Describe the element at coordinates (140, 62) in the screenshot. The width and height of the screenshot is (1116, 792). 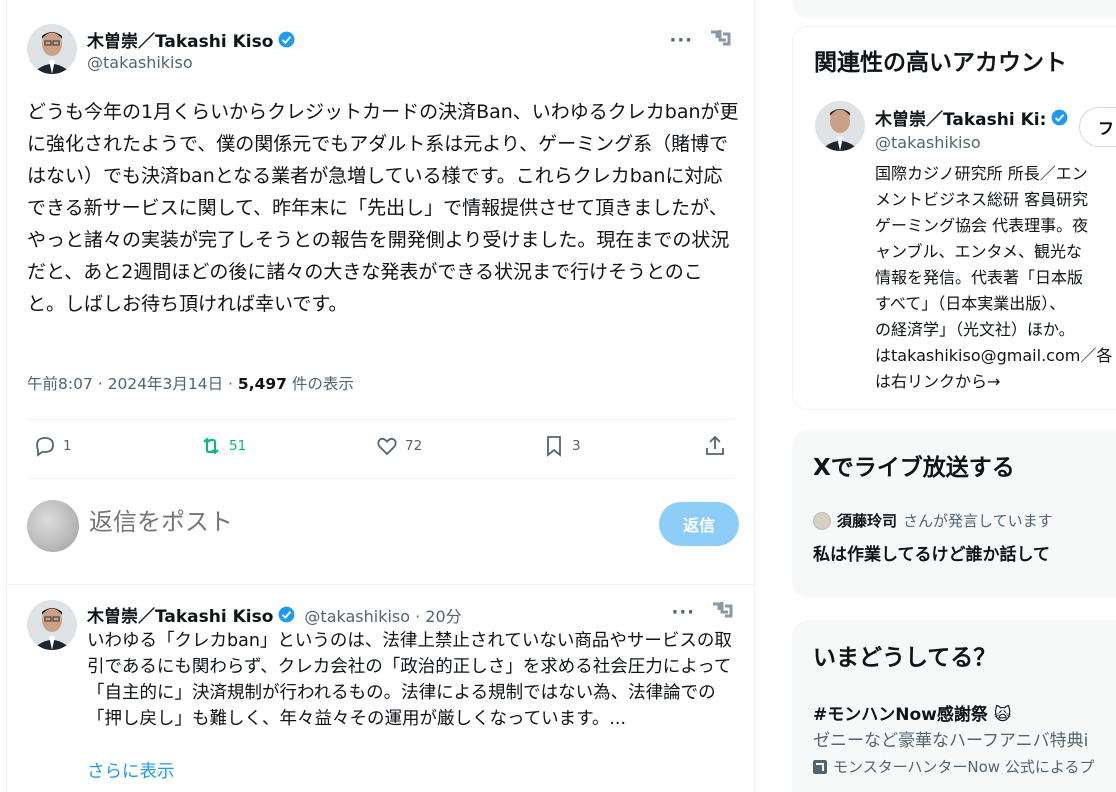
I see `author-handle: @takashikiso` at that location.